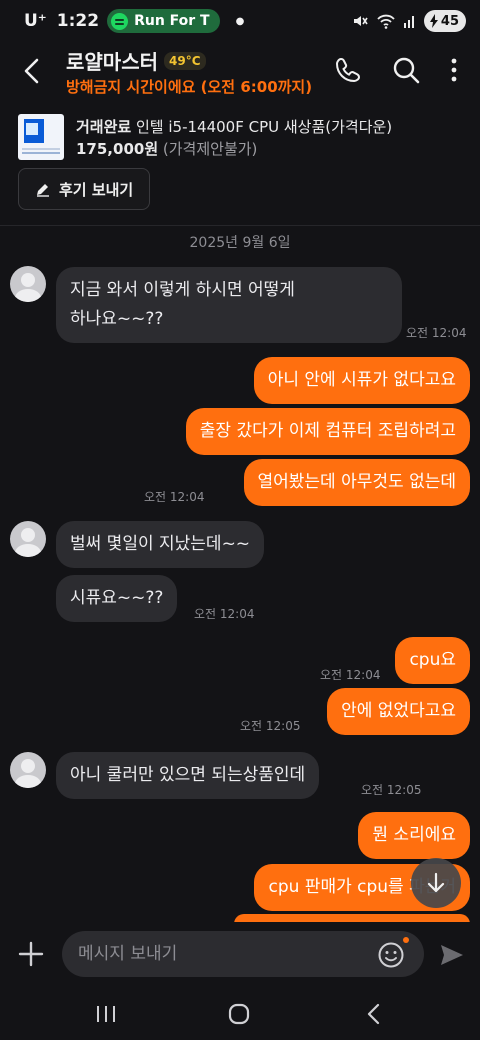 This screenshot has height=1040, width=480. I want to click on search-icon, so click(406, 70).